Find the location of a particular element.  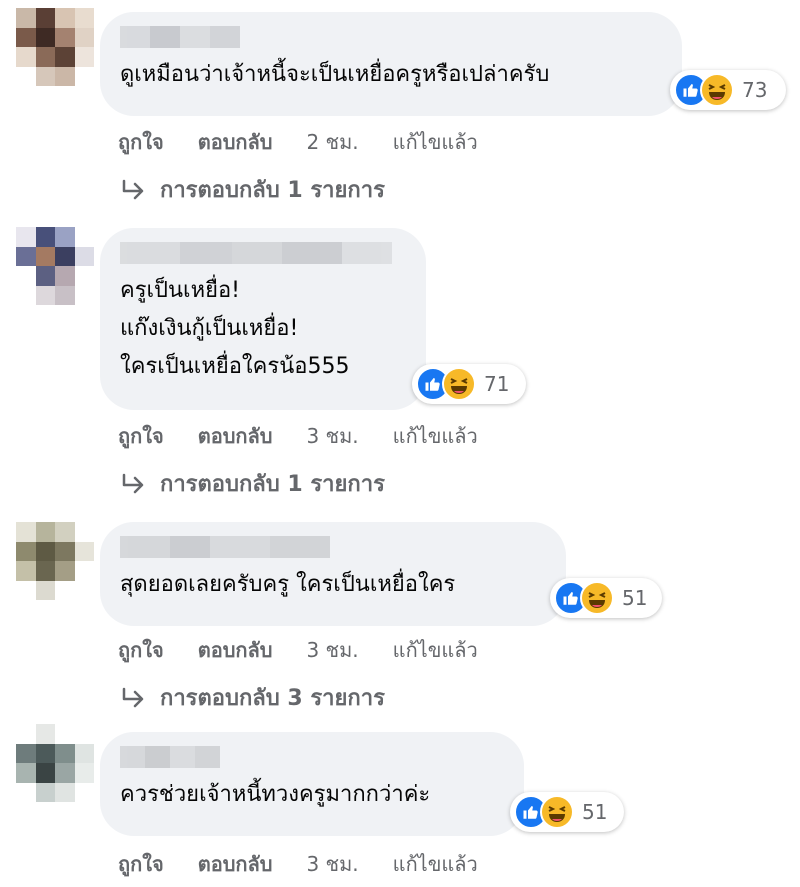

comment-text: ควรช่วยเจ้าหนี้ทวงครูมากกว่าค่ะ is located at coordinates (275, 794).